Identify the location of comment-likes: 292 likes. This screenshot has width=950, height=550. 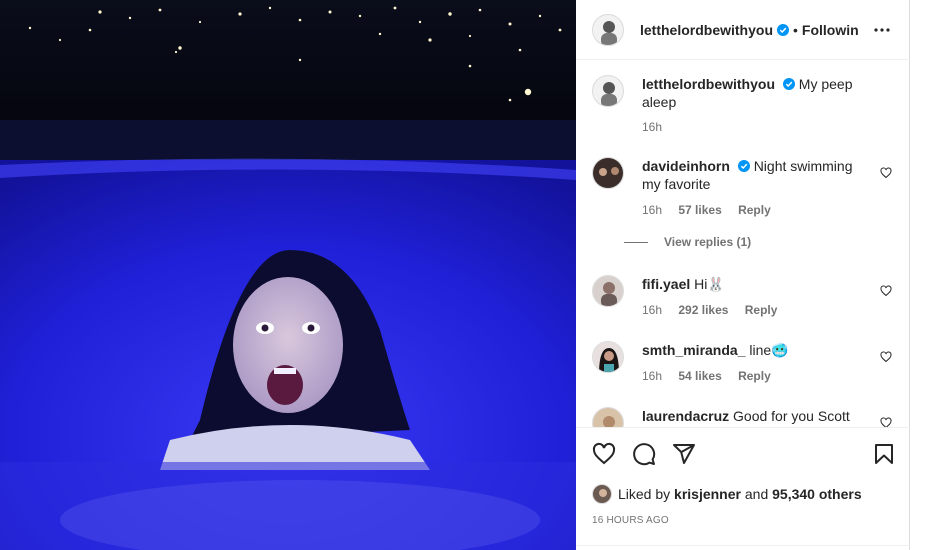
(703, 310).